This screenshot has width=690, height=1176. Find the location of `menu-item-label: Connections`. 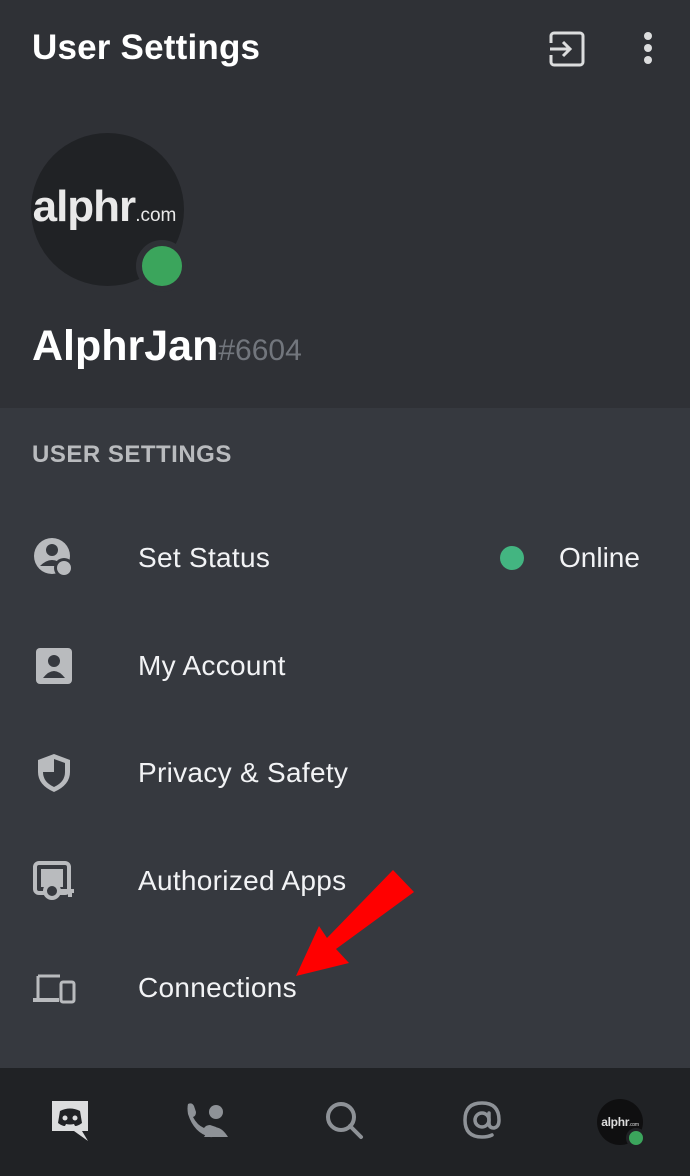

menu-item-label: Connections is located at coordinates (217, 987).